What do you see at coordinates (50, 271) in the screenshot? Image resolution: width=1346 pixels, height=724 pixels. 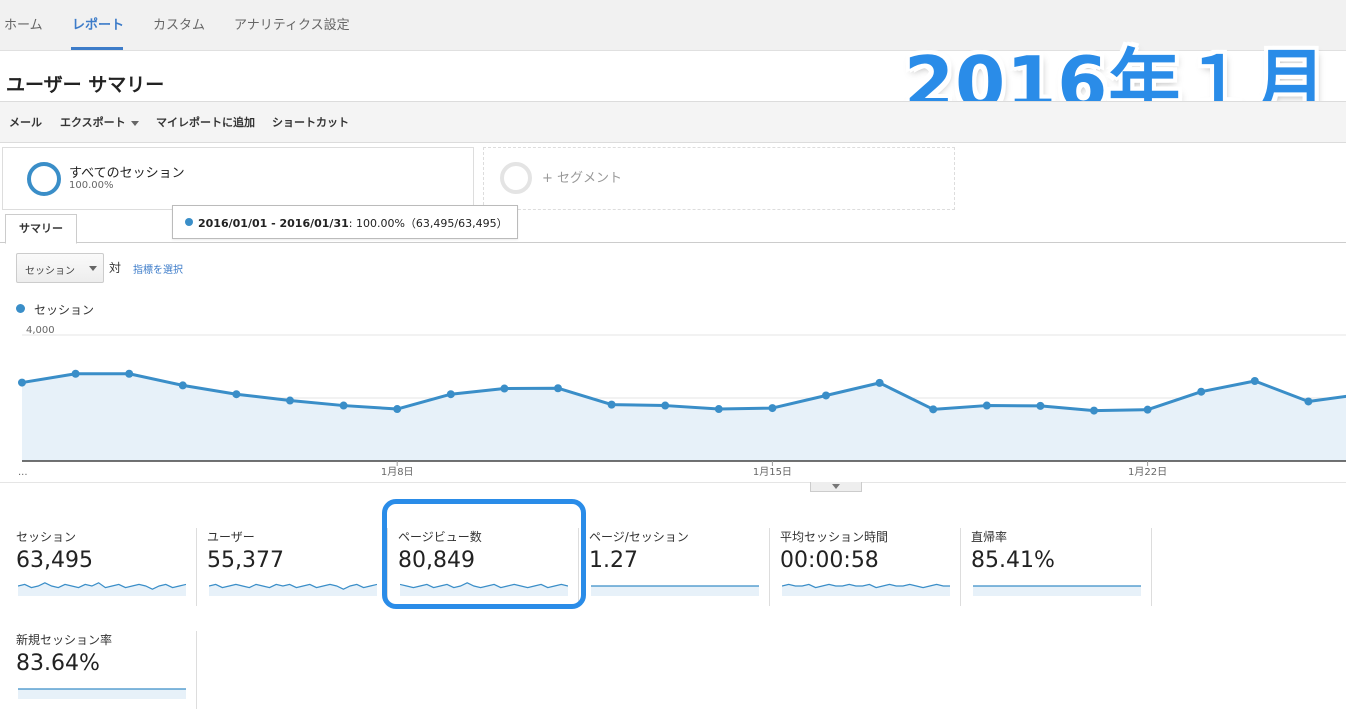 I see `metric-select-label: セッション` at bounding box center [50, 271].